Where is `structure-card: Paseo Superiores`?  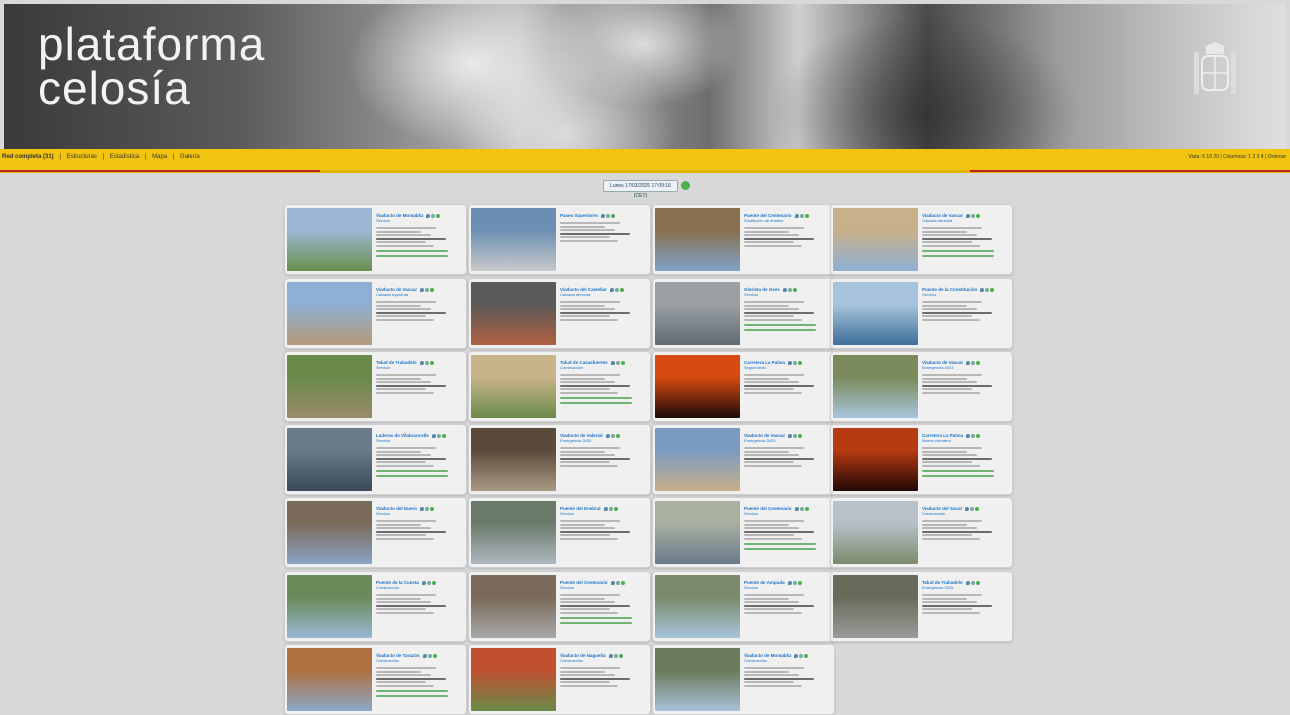
structure-card: Paseo Superiores is located at coordinates (559, 239).